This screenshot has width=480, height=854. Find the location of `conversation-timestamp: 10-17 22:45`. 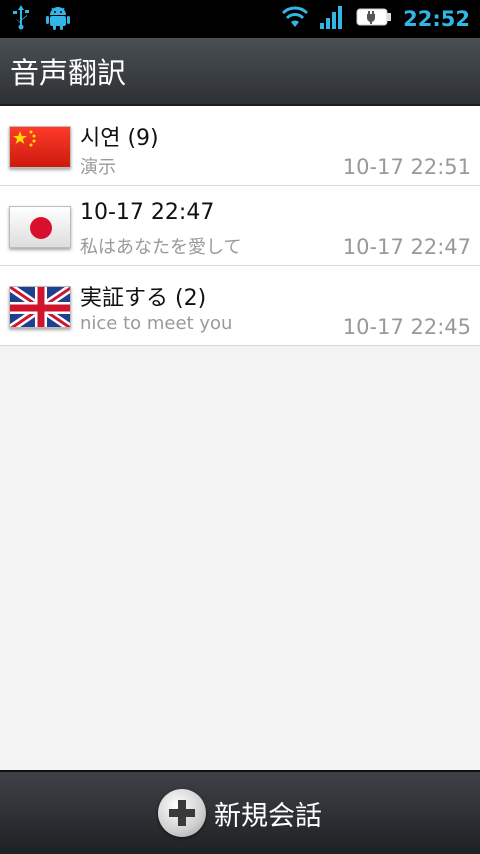

conversation-timestamp: 10-17 22:45 is located at coordinates (406, 327).